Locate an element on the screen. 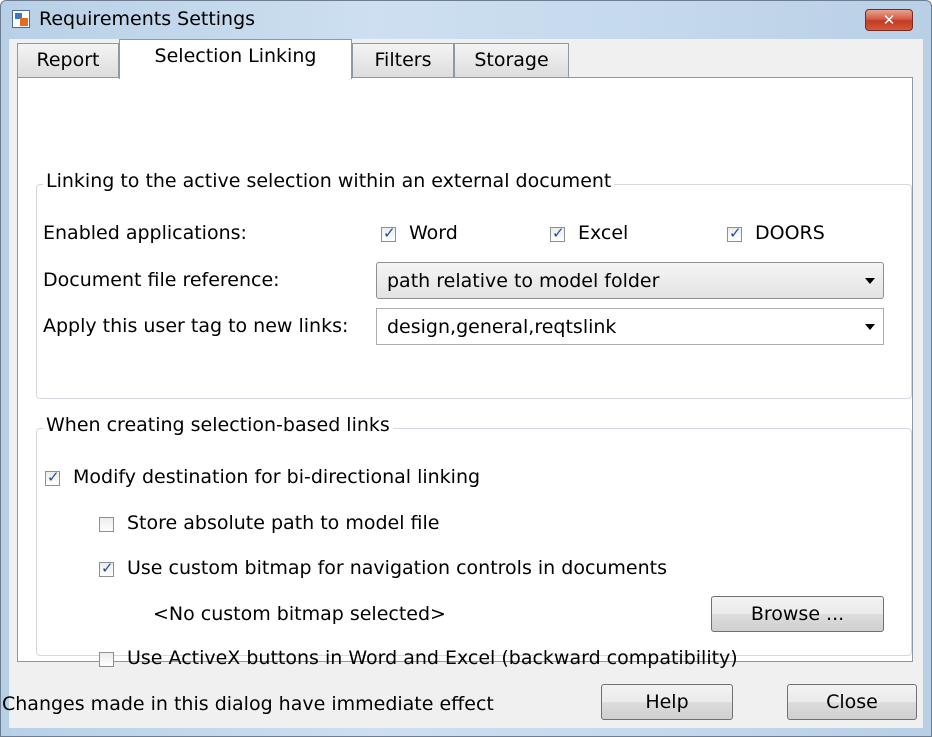 The image size is (932, 737). excel-checkbox is located at coordinates (557, 233).